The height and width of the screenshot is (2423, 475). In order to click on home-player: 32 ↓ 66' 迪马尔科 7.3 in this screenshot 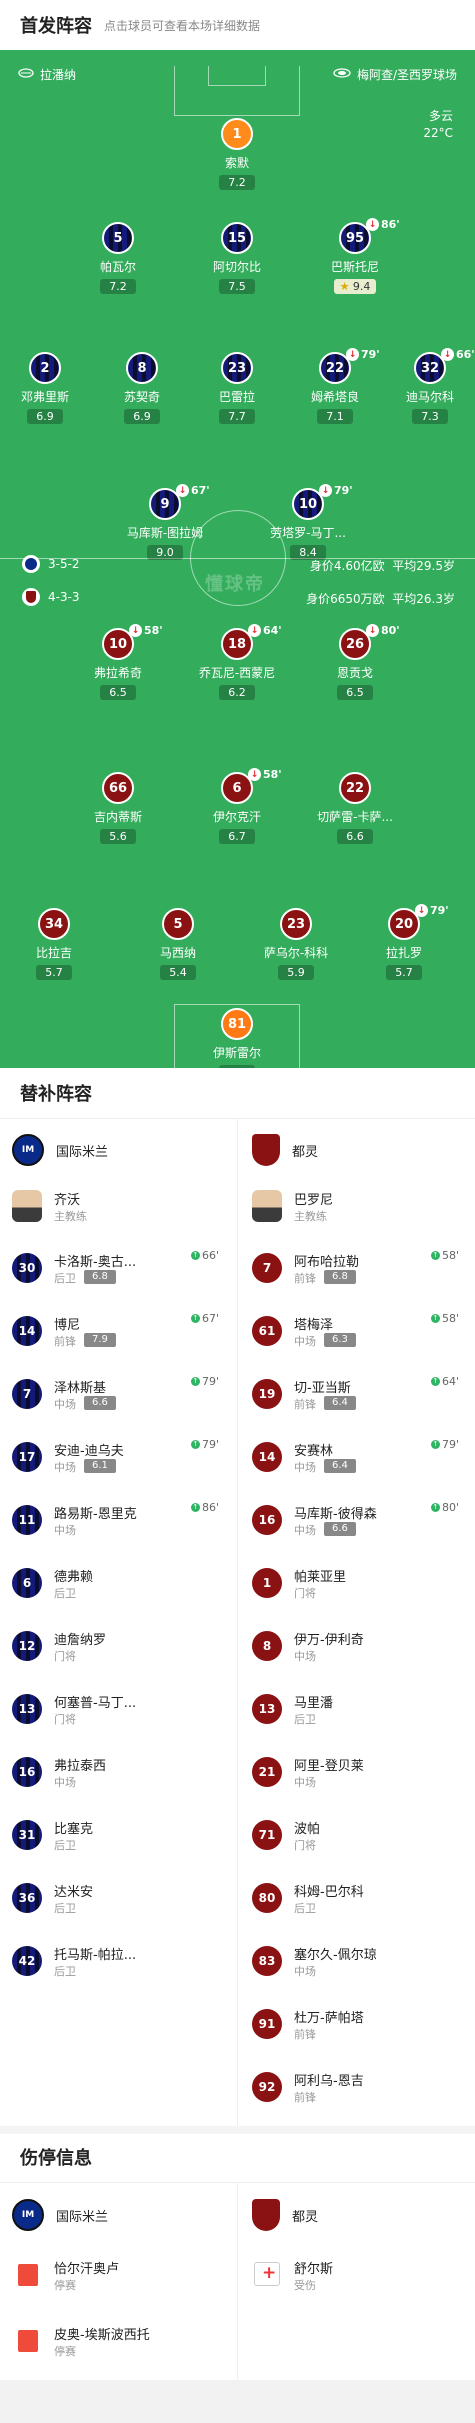, I will do `click(430, 386)`.